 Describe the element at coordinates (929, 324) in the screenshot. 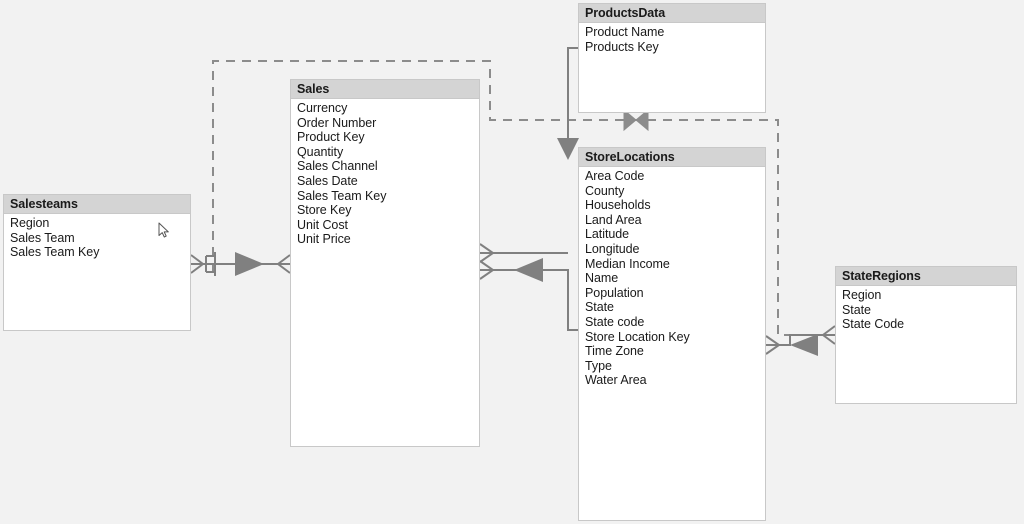

I see `field-item: State Code` at that location.